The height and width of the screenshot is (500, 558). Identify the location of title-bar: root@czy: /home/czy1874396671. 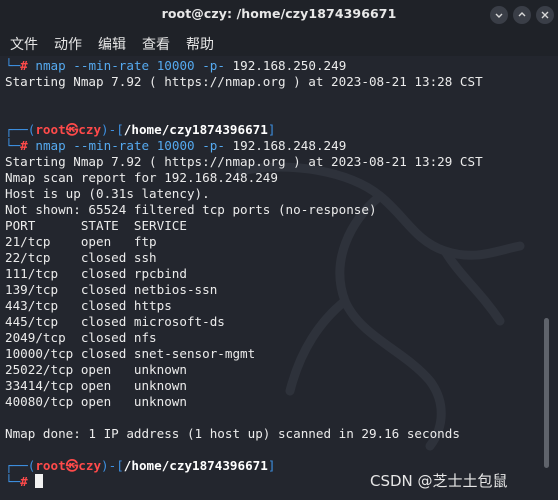
(279, 15).